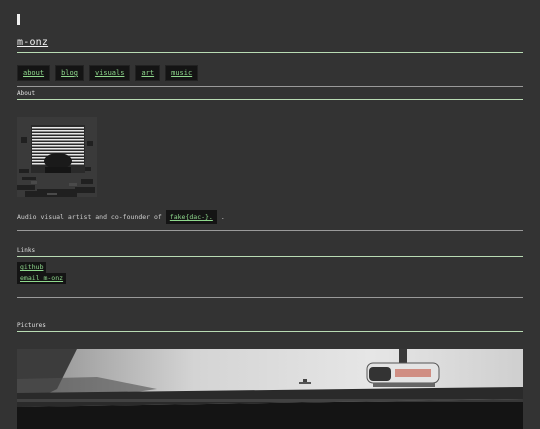 This screenshot has width=540, height=429. I want to click on avatar-image, so click(57, 157).